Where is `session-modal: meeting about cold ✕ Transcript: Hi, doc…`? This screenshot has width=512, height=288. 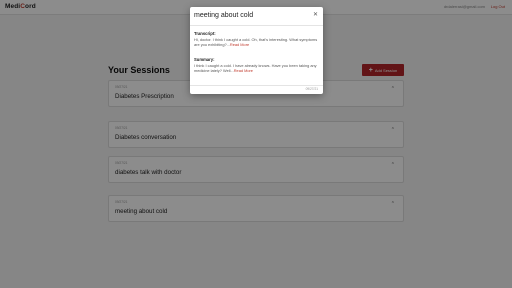 session-modal: meeting about cold ✕ Transcript: Hi, doc… is located at coordinates (256, 50).